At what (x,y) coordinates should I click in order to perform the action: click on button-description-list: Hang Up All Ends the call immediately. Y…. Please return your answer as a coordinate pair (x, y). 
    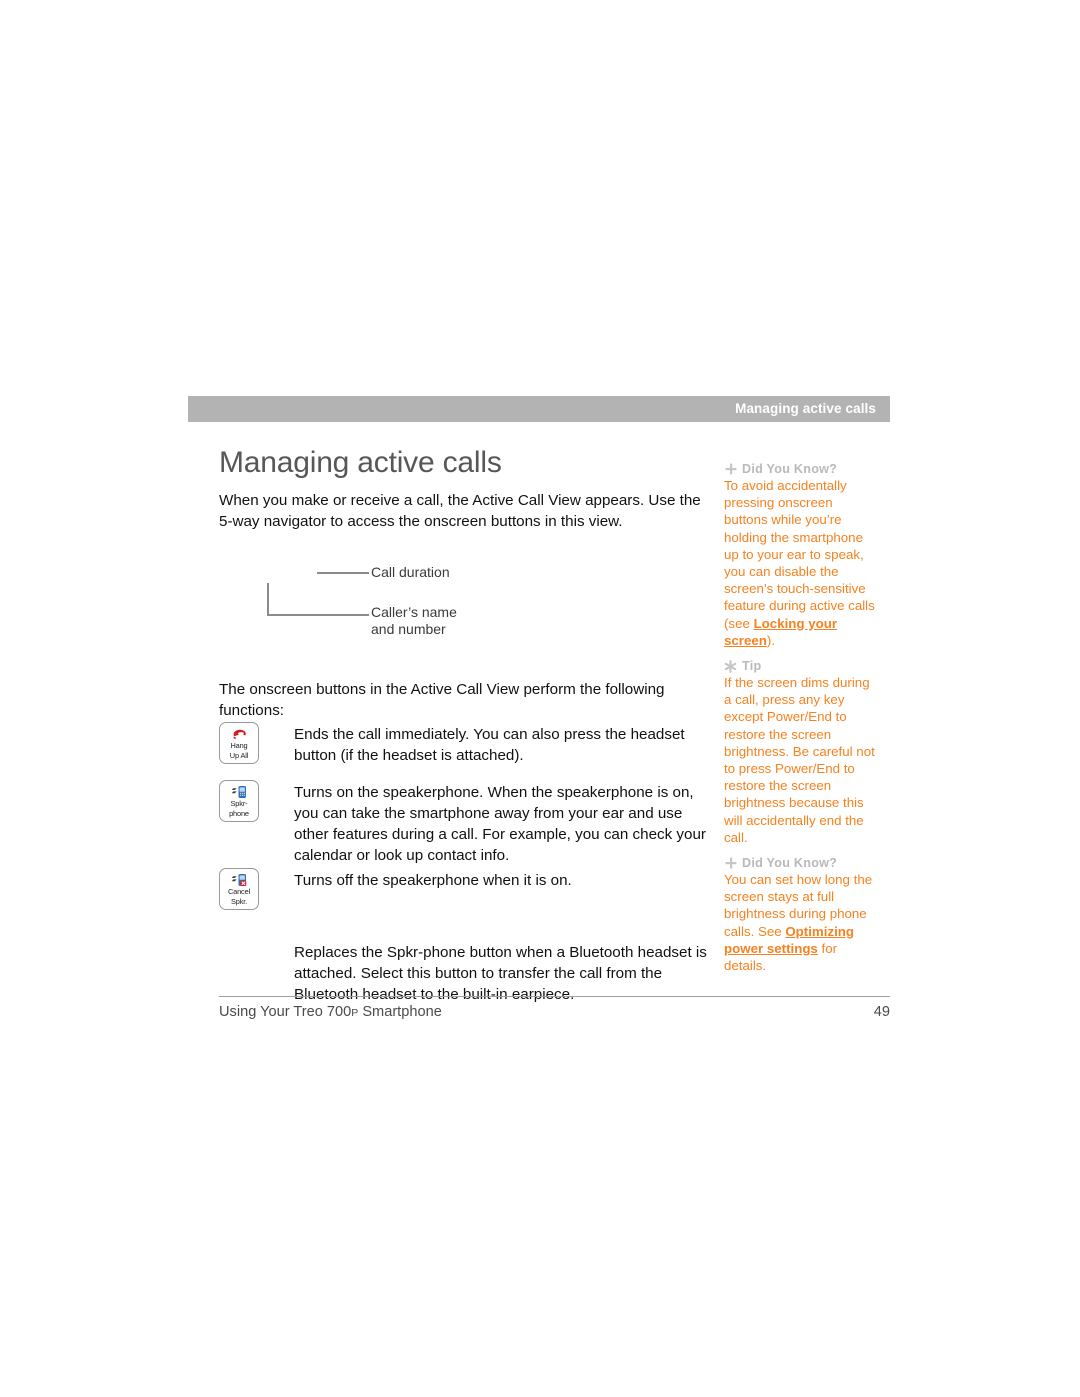
    Looking at the image, I should click on (465, 864).